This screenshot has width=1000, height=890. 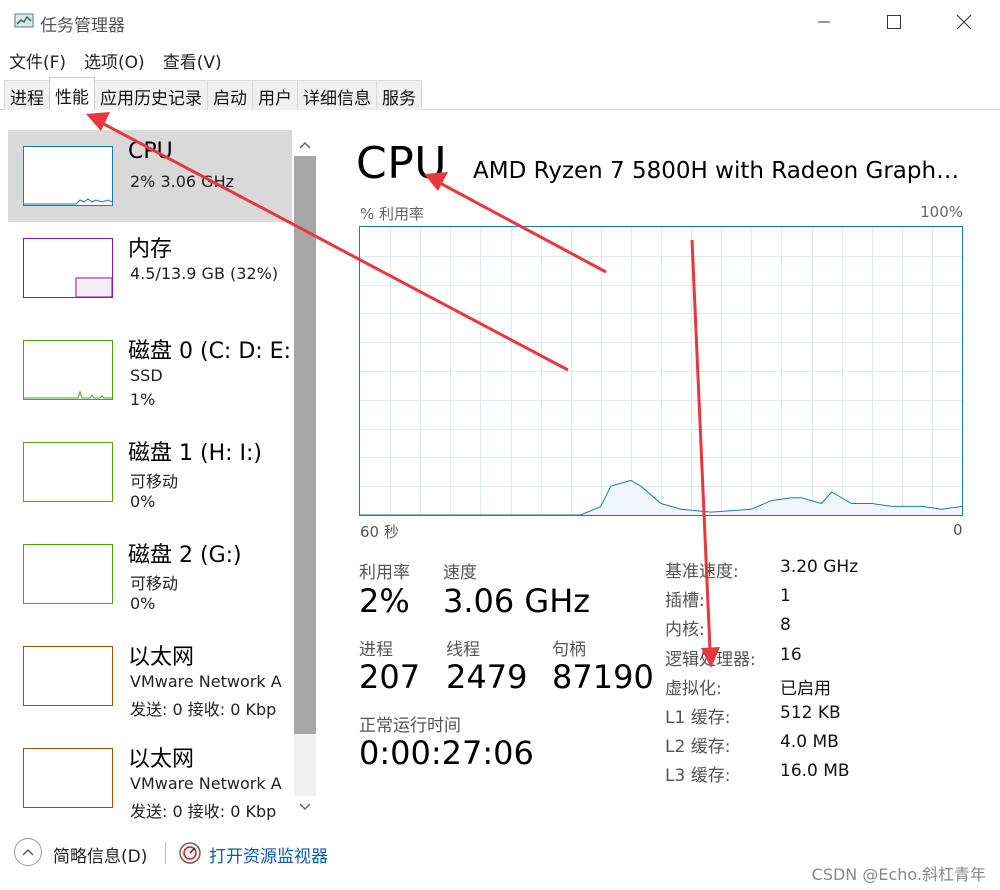 I want to click on processes-value: 207, so click(x=390, y=677).